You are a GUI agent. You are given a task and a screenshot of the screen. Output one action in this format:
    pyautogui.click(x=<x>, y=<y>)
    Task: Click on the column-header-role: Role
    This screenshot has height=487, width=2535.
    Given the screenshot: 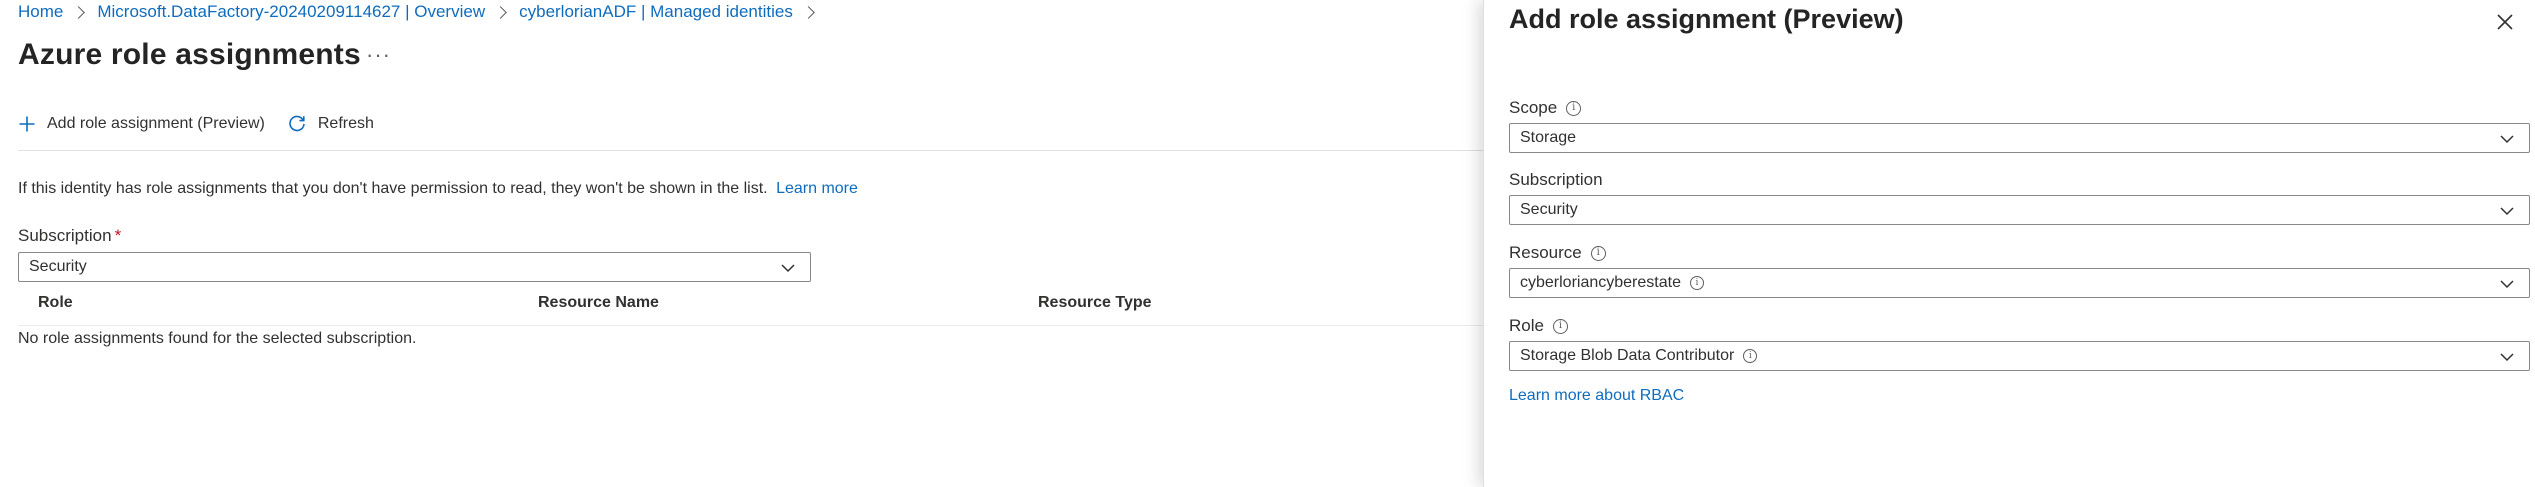 What is the action you would take?
    pyautogui.click(x=55, y=303)
    